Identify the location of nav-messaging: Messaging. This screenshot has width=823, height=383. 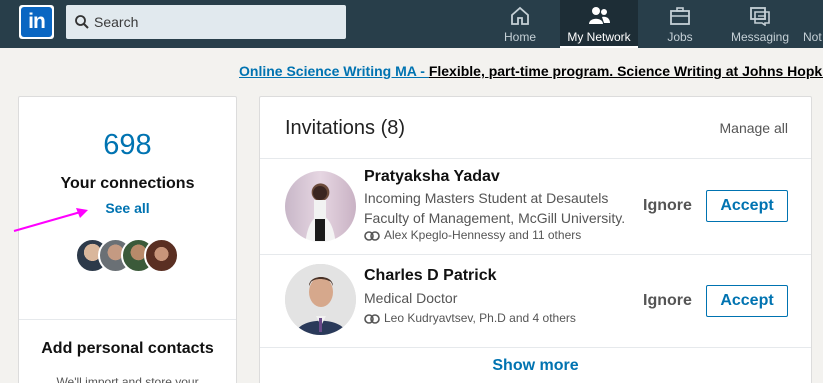
(760, 24).